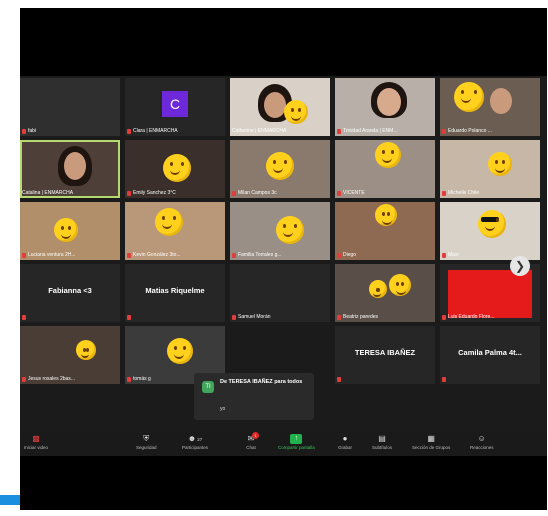 Image resolution: width=548 pixels, height=516 pixels. I want to click on share-screen-icon: ↑, so click(296, 439).